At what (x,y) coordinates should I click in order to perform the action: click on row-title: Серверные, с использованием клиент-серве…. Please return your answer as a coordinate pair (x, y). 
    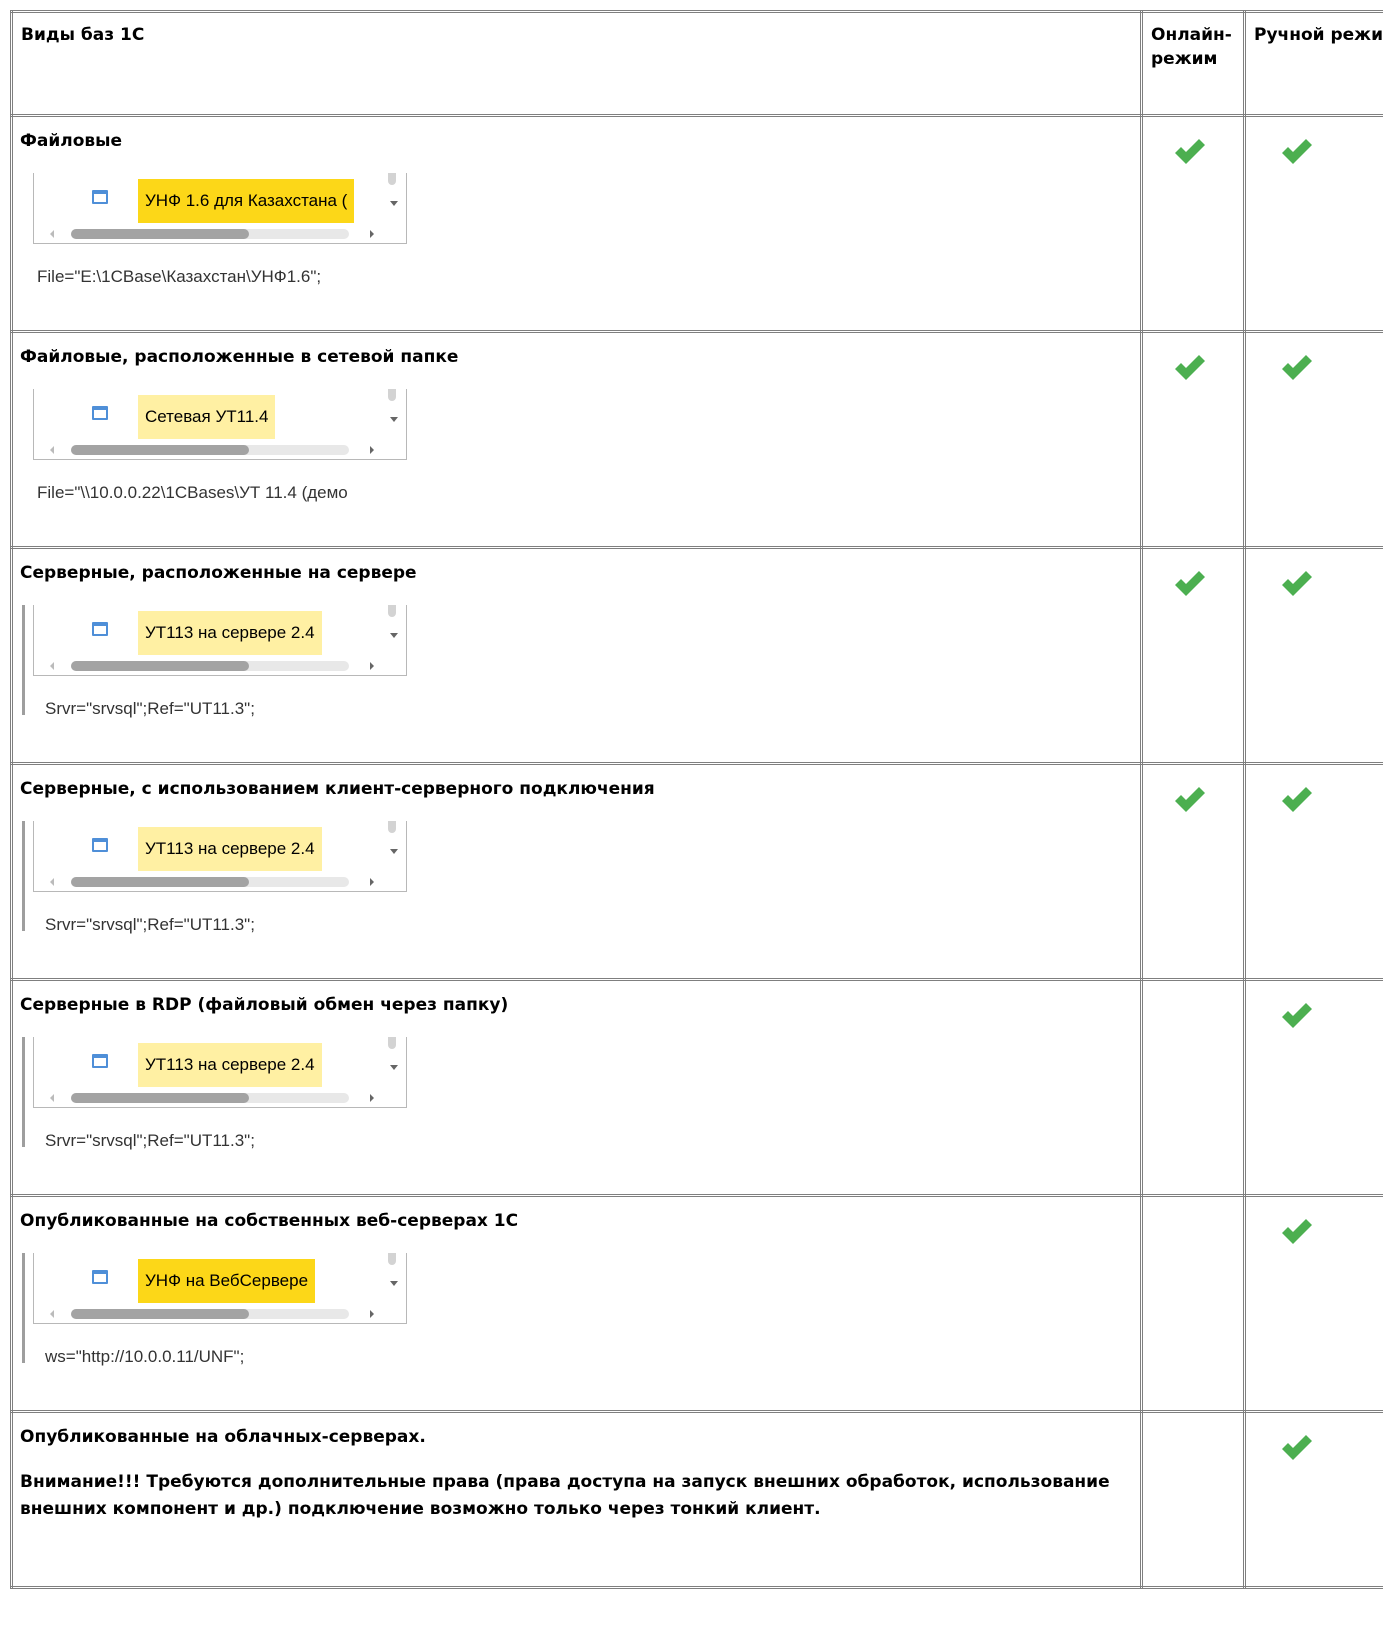
    Looking at the image, I should click on (337, 789).